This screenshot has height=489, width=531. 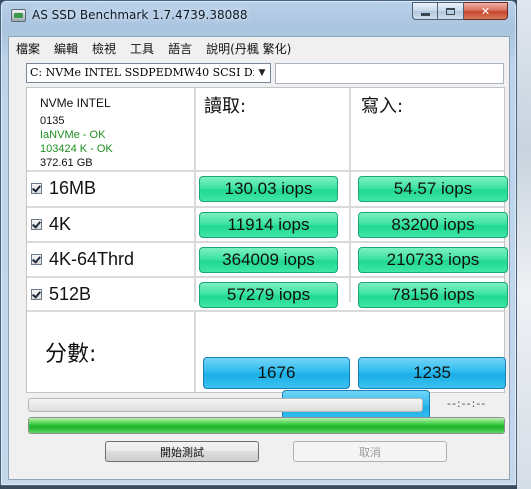 I want to click on menu-help: 說明(丹楓 繁化), so click(x=248, y=46).